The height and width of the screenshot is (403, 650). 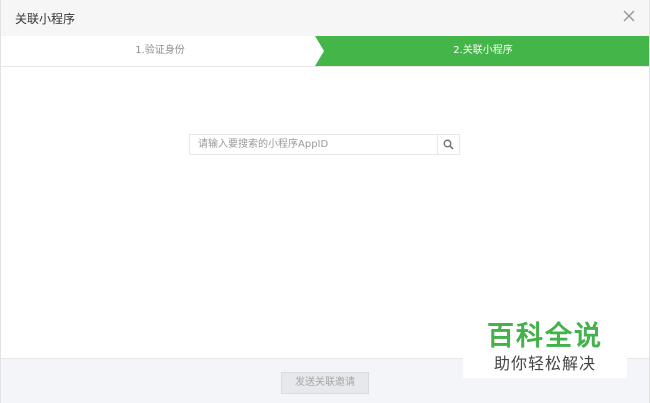 I want to click on watermark: 百科全说 助你轻松解决, so click(x=545, y=345).